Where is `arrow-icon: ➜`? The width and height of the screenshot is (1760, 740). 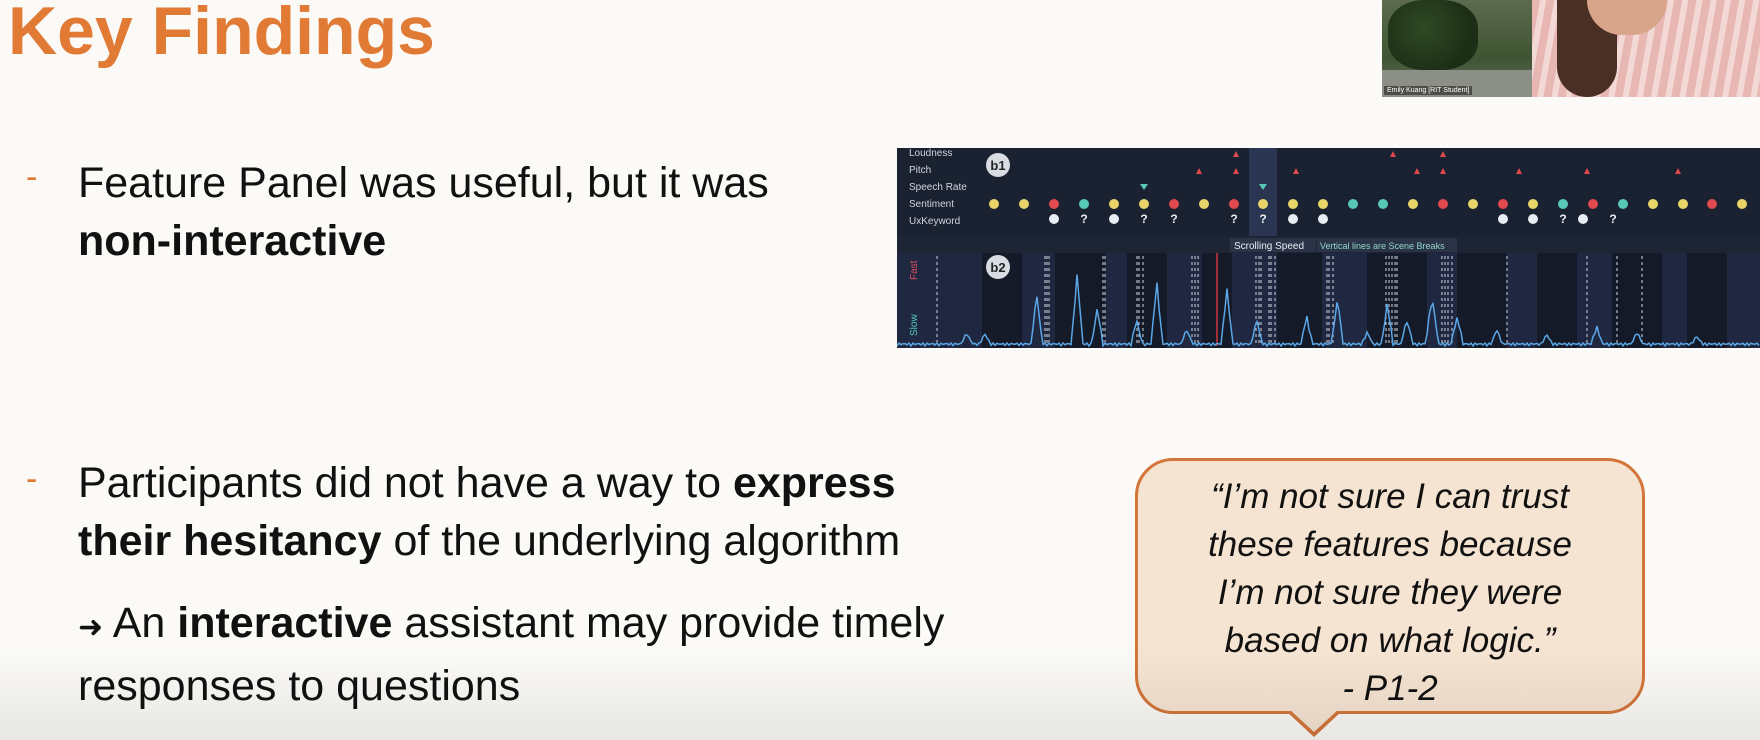 arrow-icon: ➜ is located at coordinates (91, 627).